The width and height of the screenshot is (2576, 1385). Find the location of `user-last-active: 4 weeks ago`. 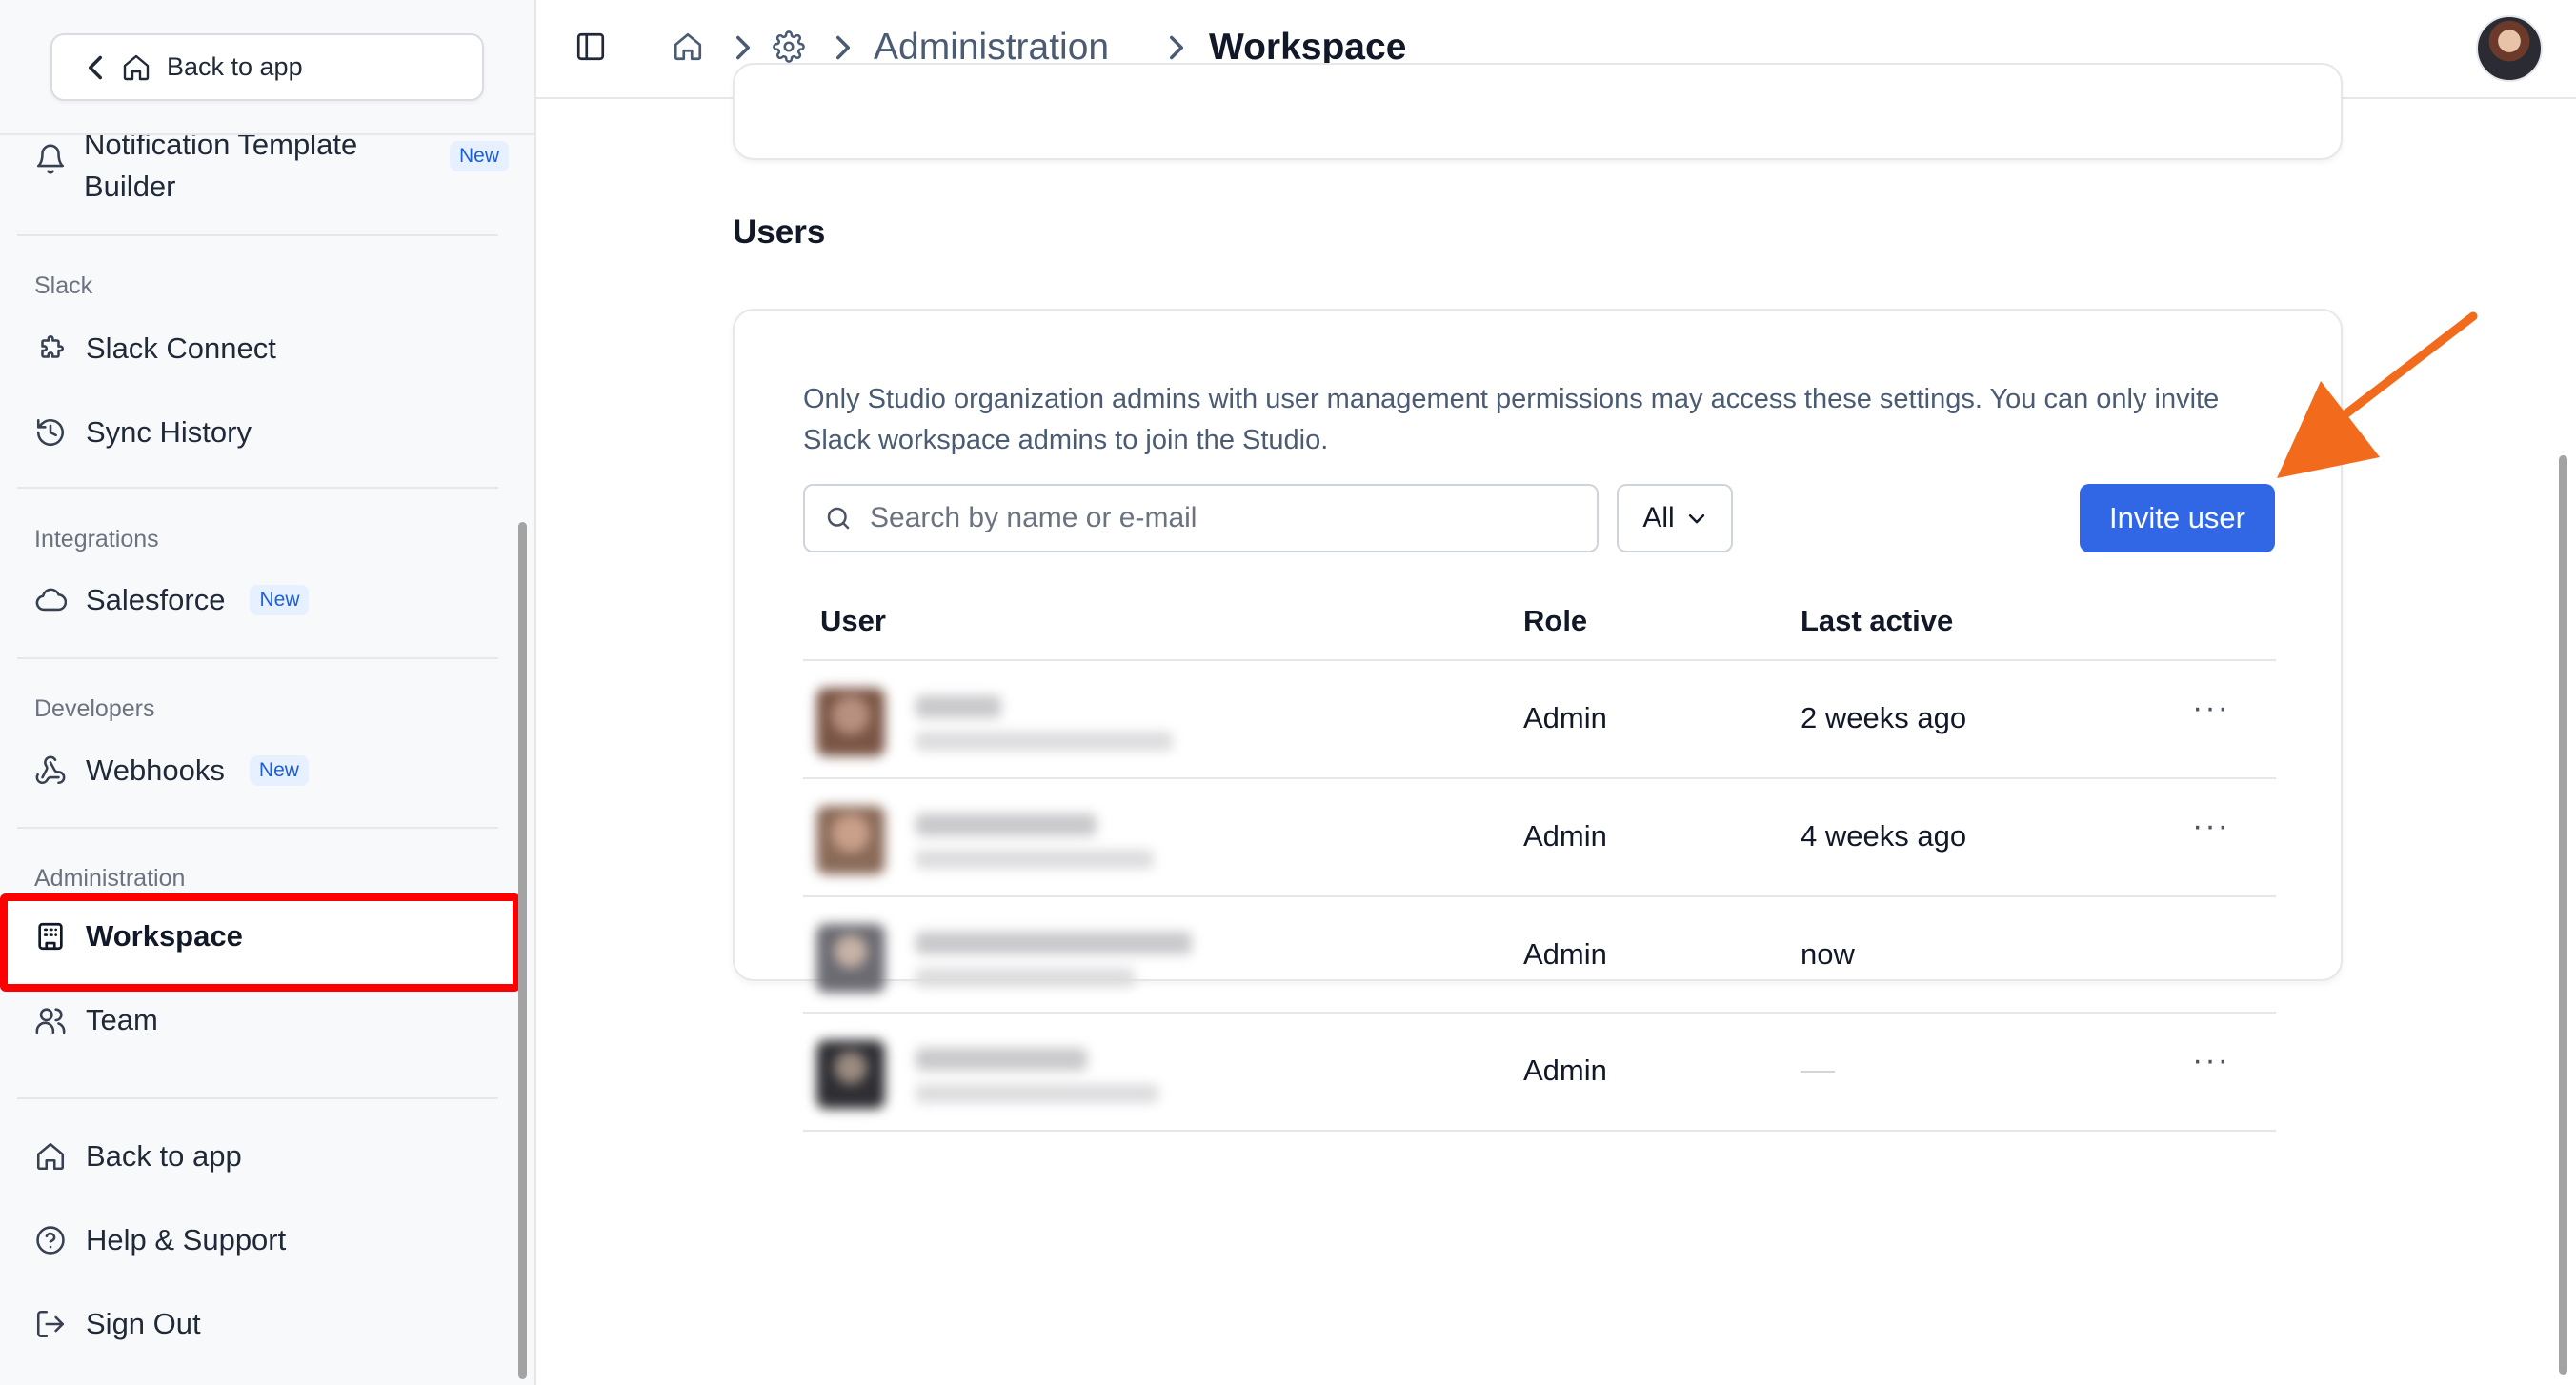

user-last-active: 4 weeks ago is located at coordinates (1884, 836).